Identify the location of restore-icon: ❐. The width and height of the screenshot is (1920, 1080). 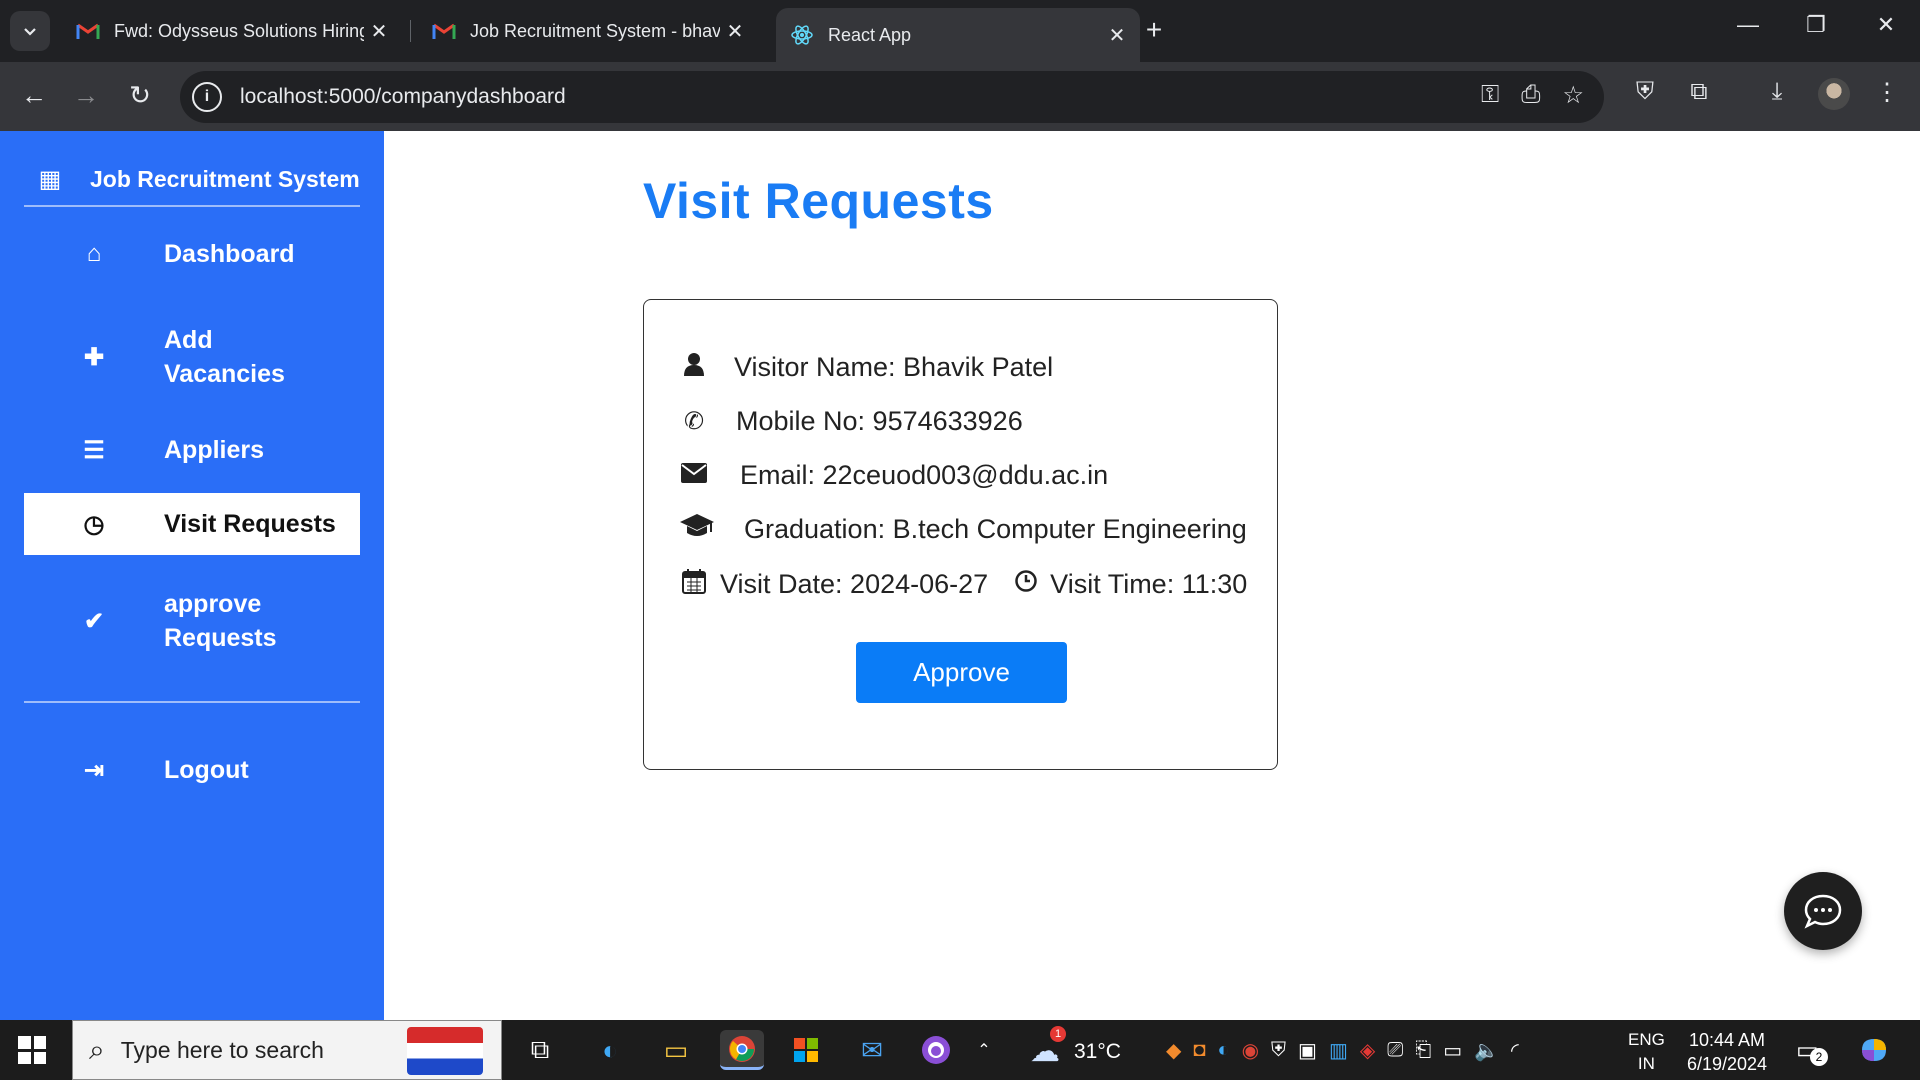
(1816, 25).